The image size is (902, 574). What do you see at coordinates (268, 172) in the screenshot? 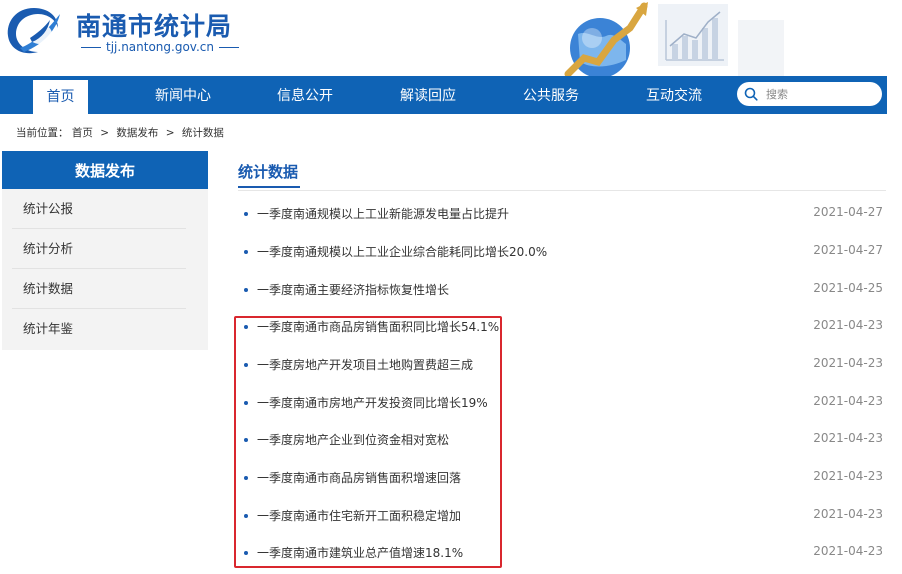
I see `section-title: 统计数据` at bounding box center [268, 172].